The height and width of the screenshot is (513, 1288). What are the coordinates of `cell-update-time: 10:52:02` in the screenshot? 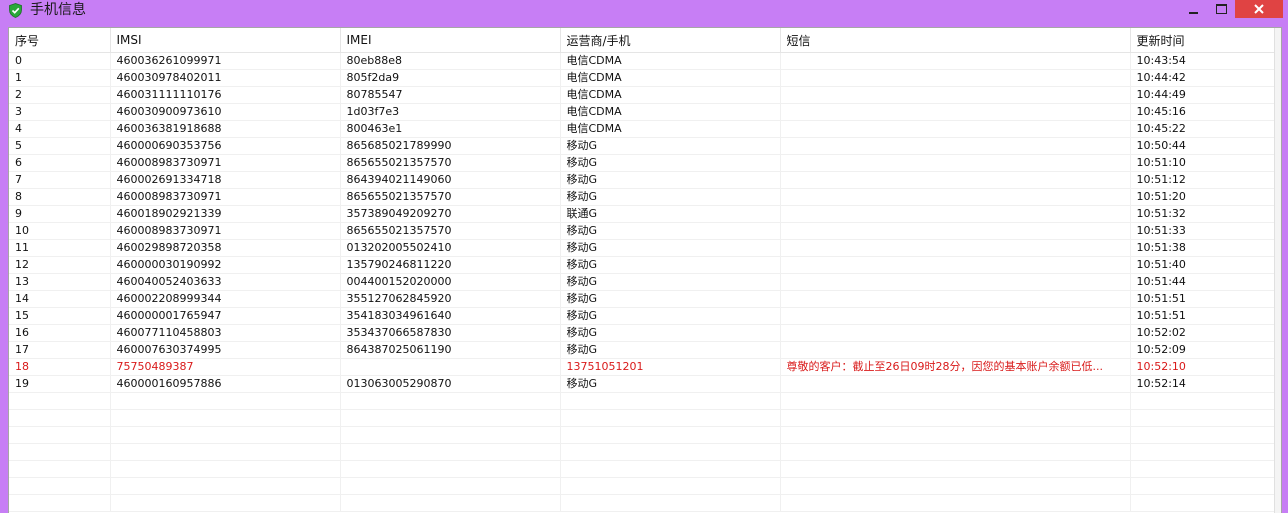 It's located at (1203, 333).